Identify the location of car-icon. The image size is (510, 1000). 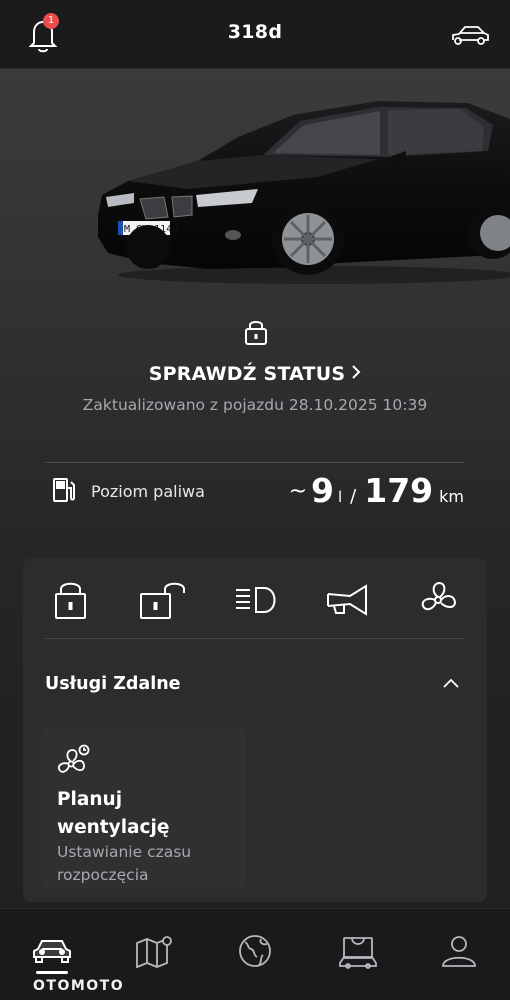
(52, 951).